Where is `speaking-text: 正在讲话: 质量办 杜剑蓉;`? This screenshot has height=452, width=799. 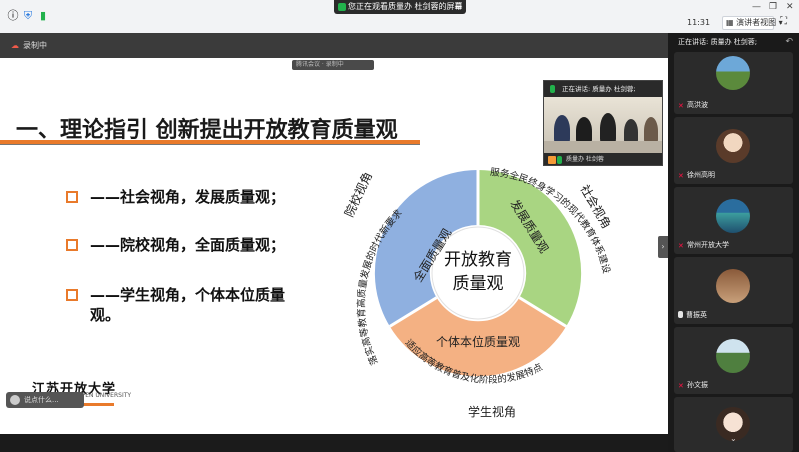
speaking-text: 正在讲话: 质量办 杜剑蓉; is located at coordinates (599, 89).